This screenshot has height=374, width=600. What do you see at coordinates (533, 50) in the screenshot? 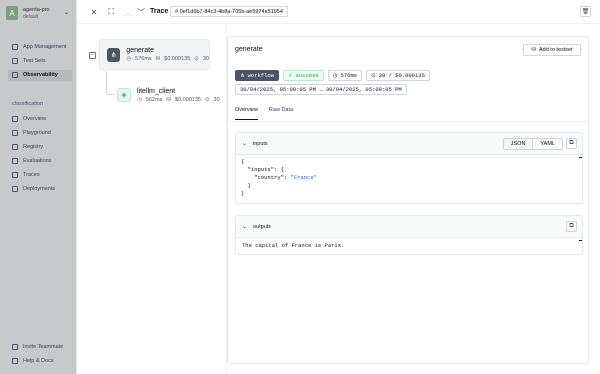
I see `database-icon: ⛁` at bounding box center [533, 50].